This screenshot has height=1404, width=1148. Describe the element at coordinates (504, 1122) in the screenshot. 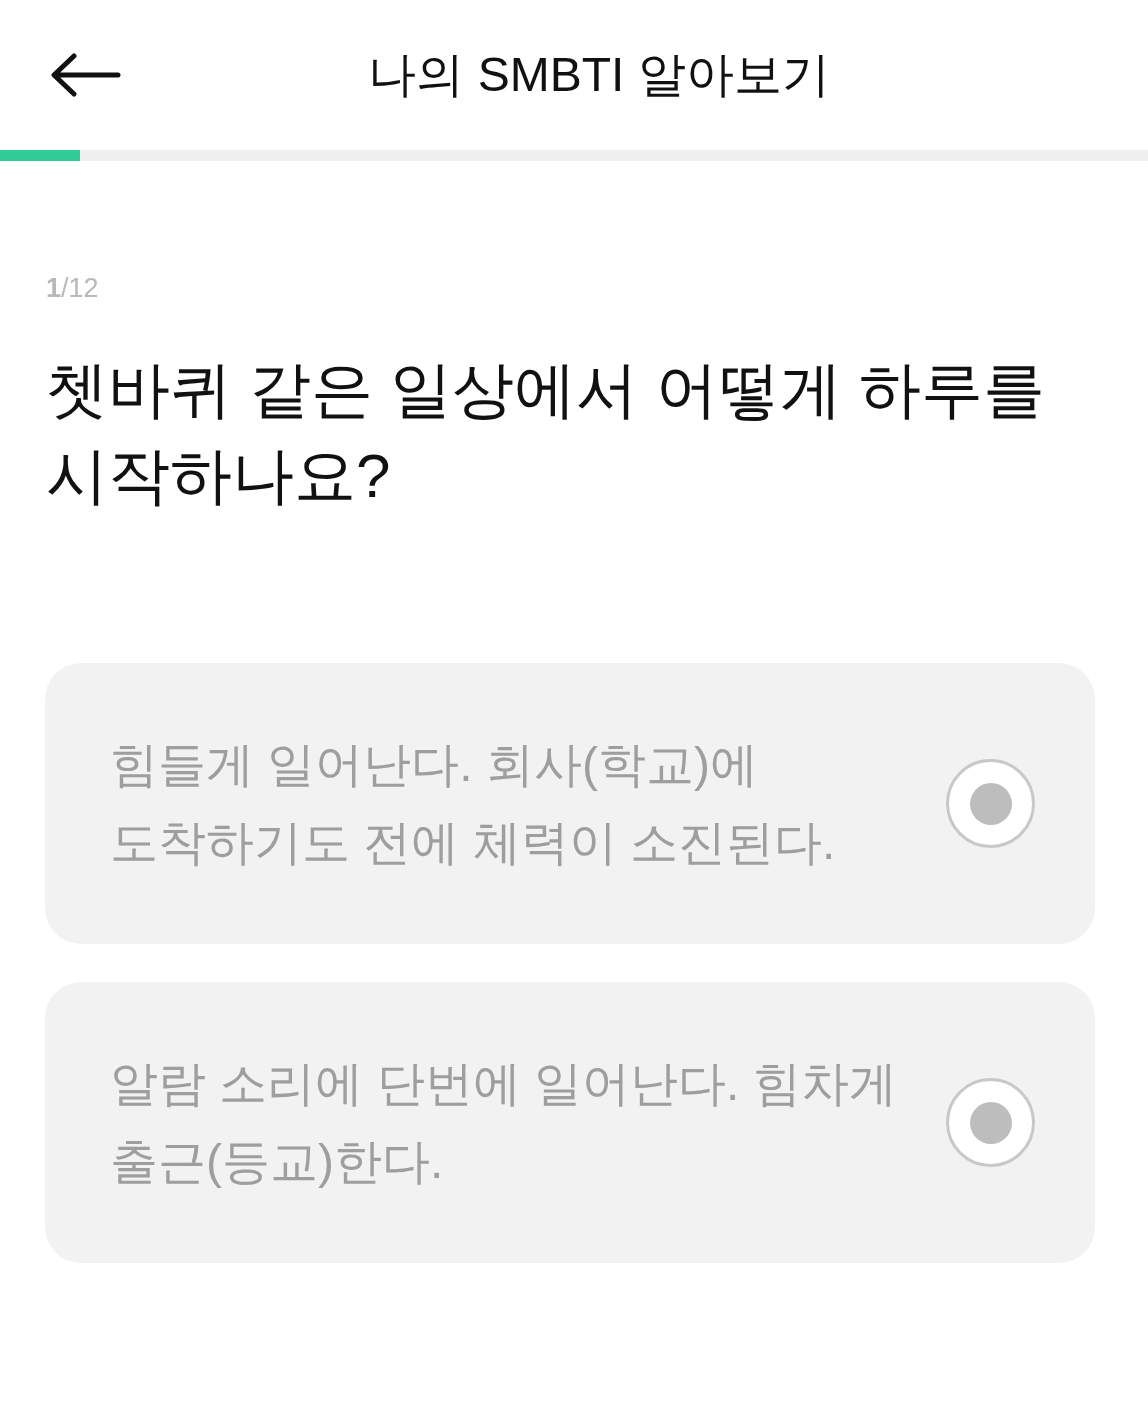

I see `option-text: 알람 소리에 단번에 일어난다. 힘차게 출근(등교)한다.` at that location.